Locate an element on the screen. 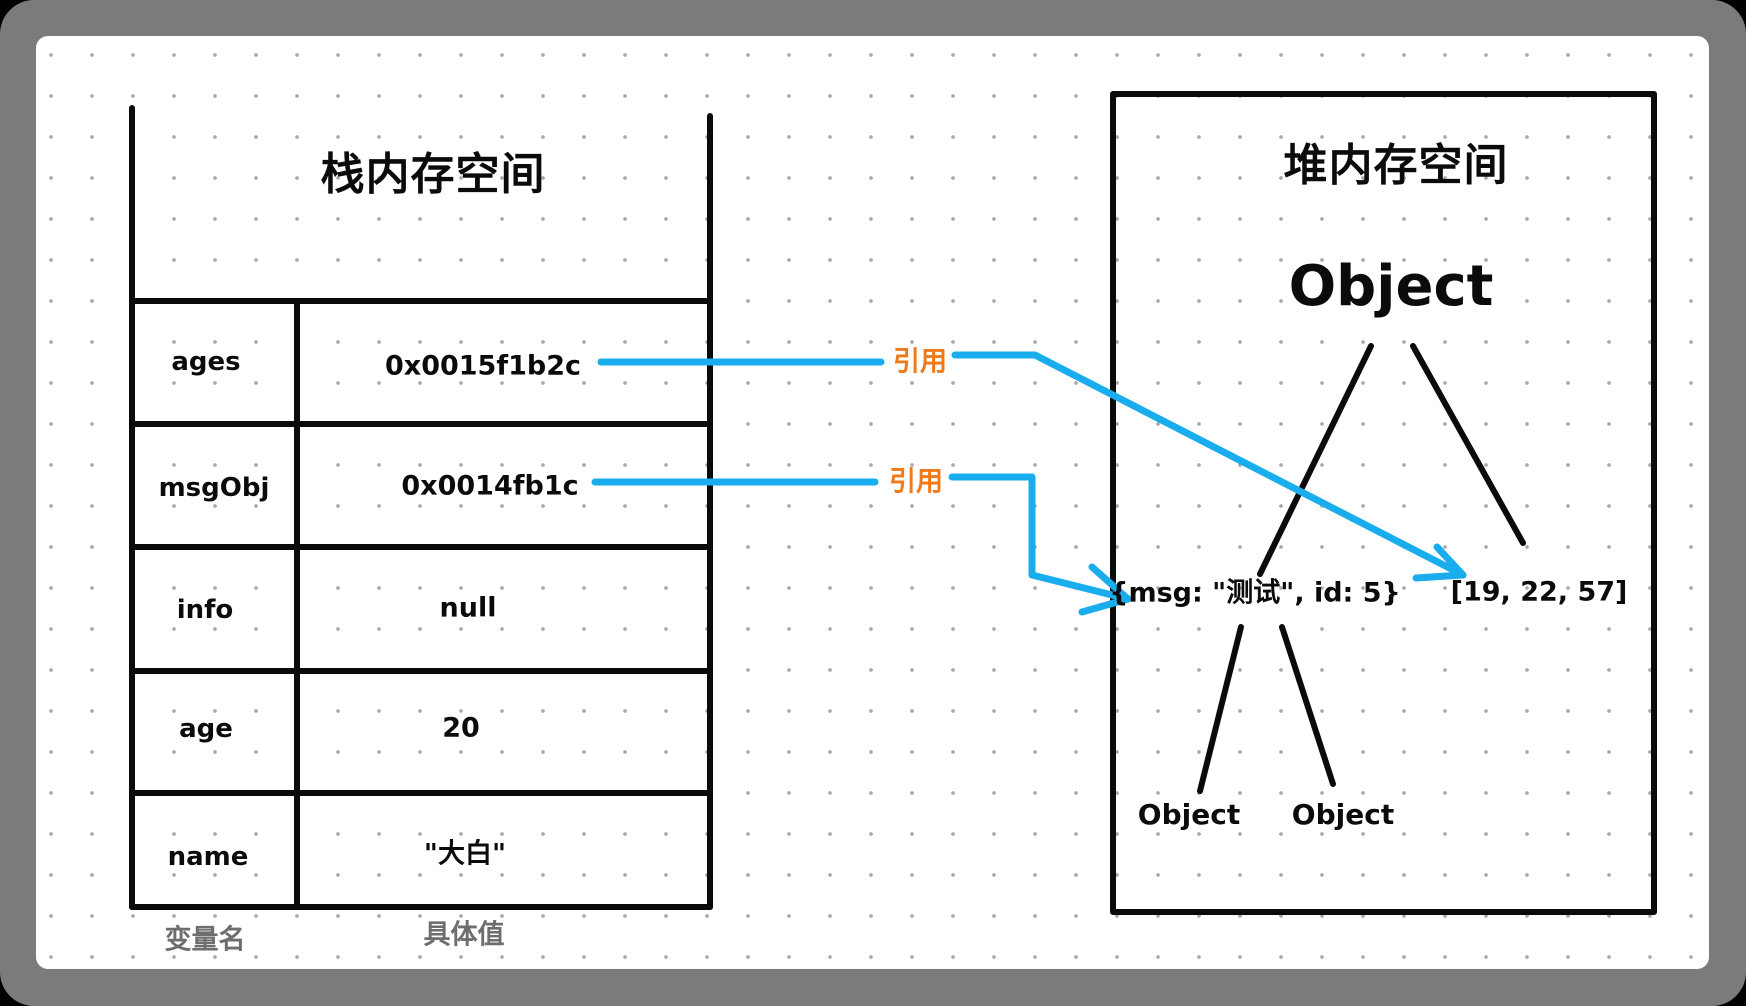 The image size is (1746, 1006). tree-edge-msg-object1 is located at coordinates (1220, 709).